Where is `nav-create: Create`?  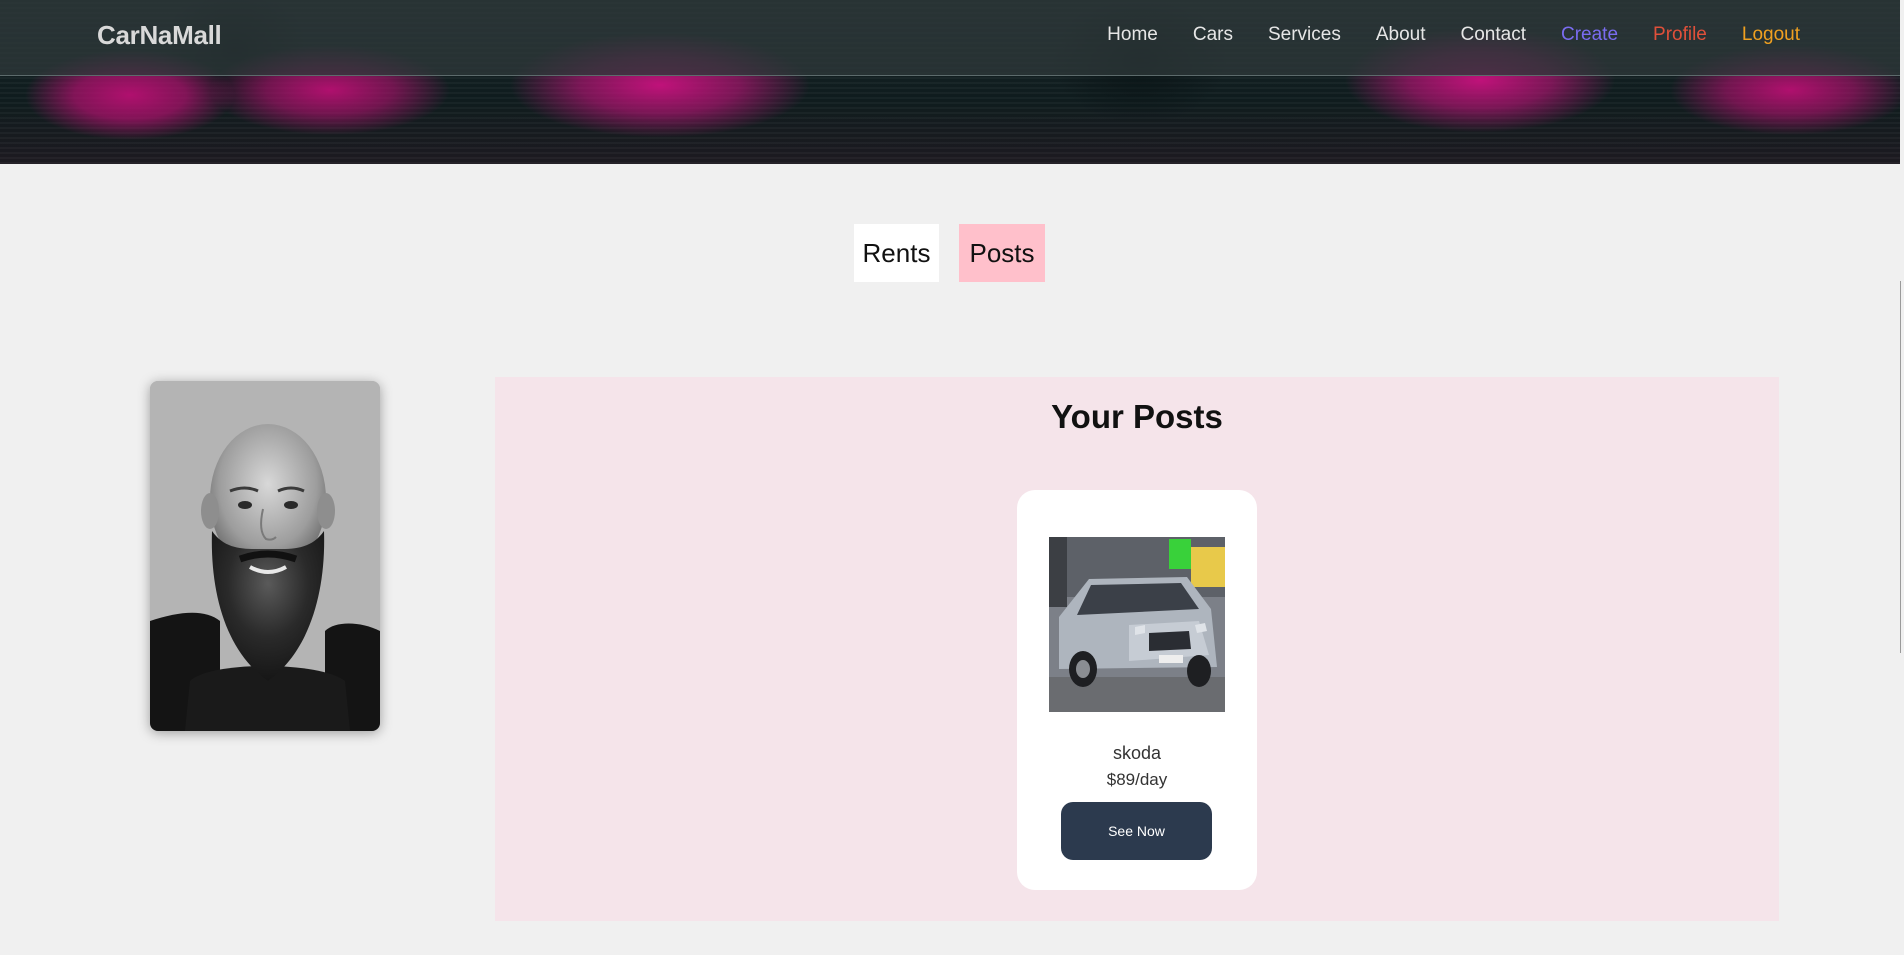
nav-create: Create is located at coordinates (1589, 35).